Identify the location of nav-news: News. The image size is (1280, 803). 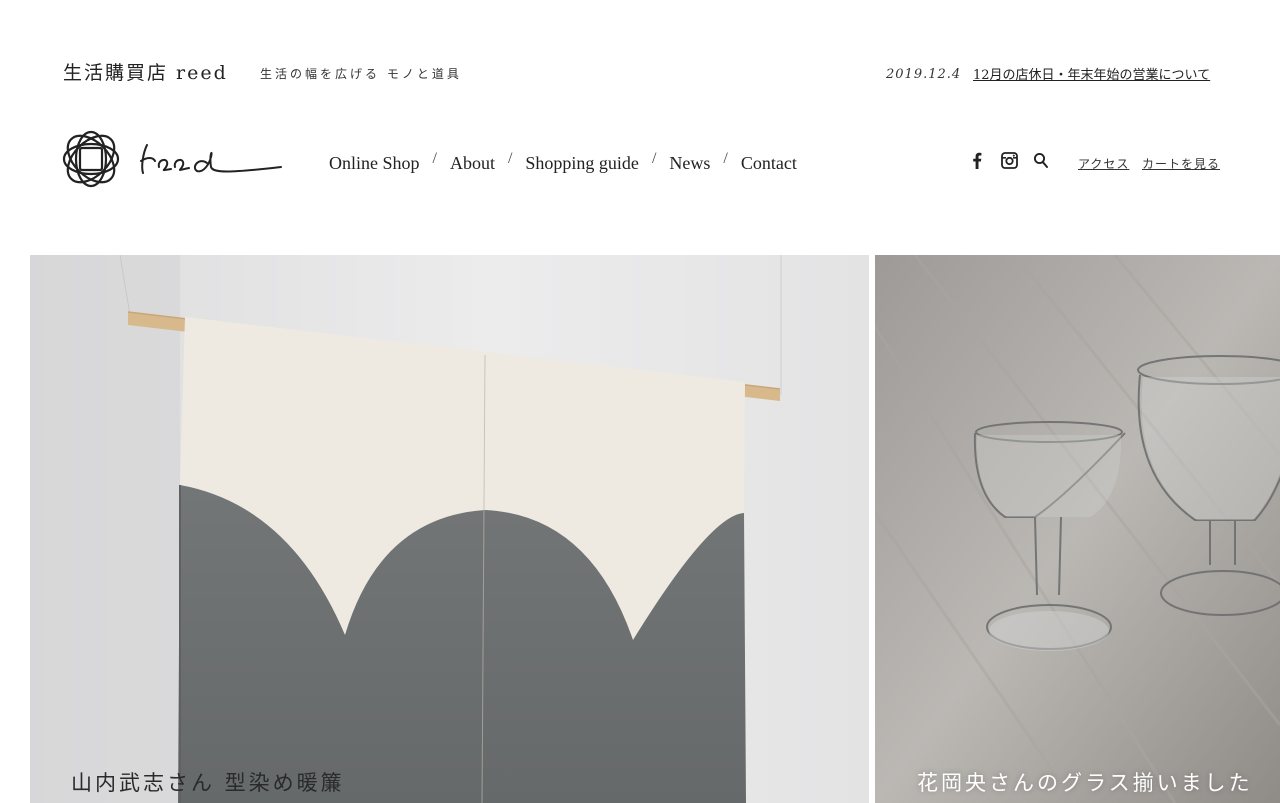
(689, 163).